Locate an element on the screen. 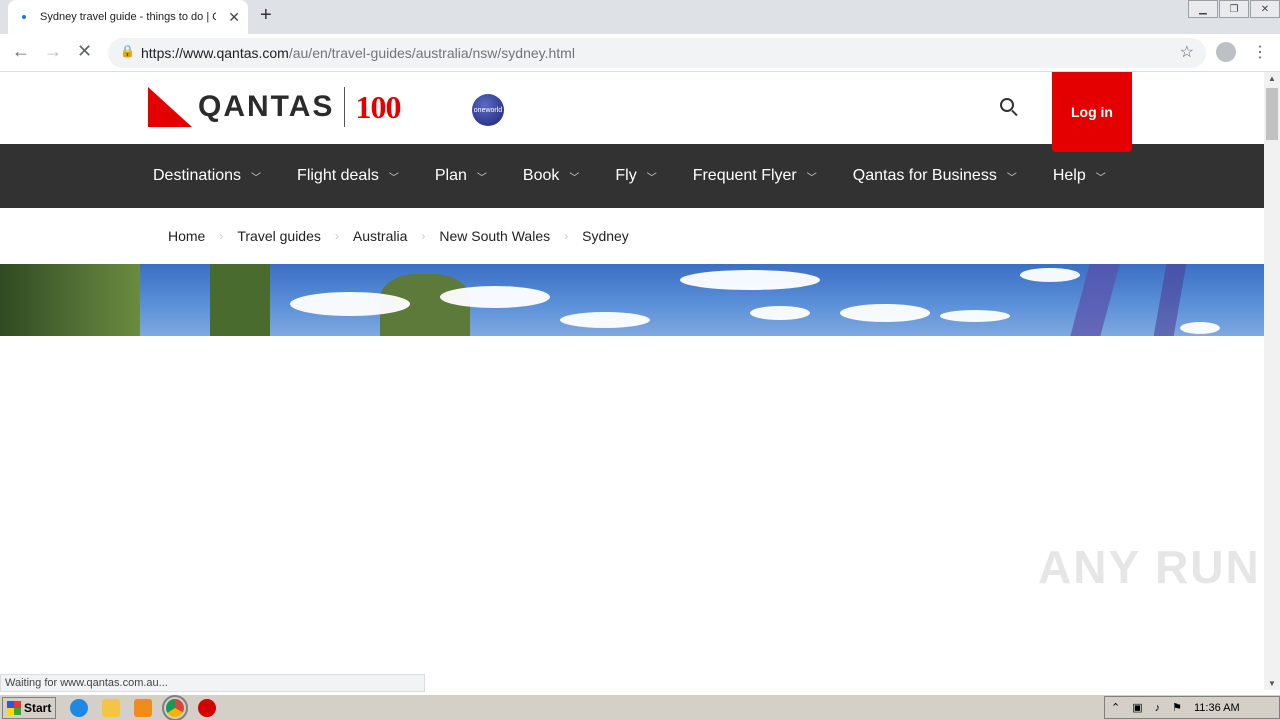 Image resolution: width=1280 pixels, height=720 pixels. profile-avatar-icon is located at coordinates (1226, 52).